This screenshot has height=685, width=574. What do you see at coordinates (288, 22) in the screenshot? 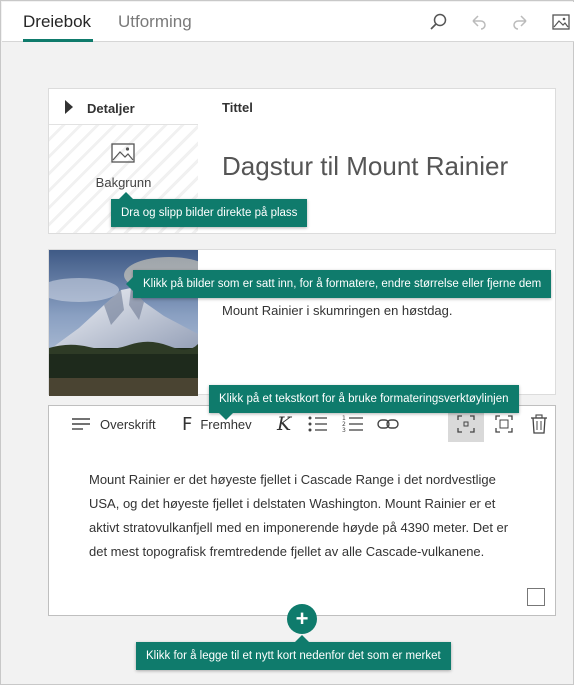
I see `top-bar: Dreiebok Utforming` at bounding box center [288, 22].